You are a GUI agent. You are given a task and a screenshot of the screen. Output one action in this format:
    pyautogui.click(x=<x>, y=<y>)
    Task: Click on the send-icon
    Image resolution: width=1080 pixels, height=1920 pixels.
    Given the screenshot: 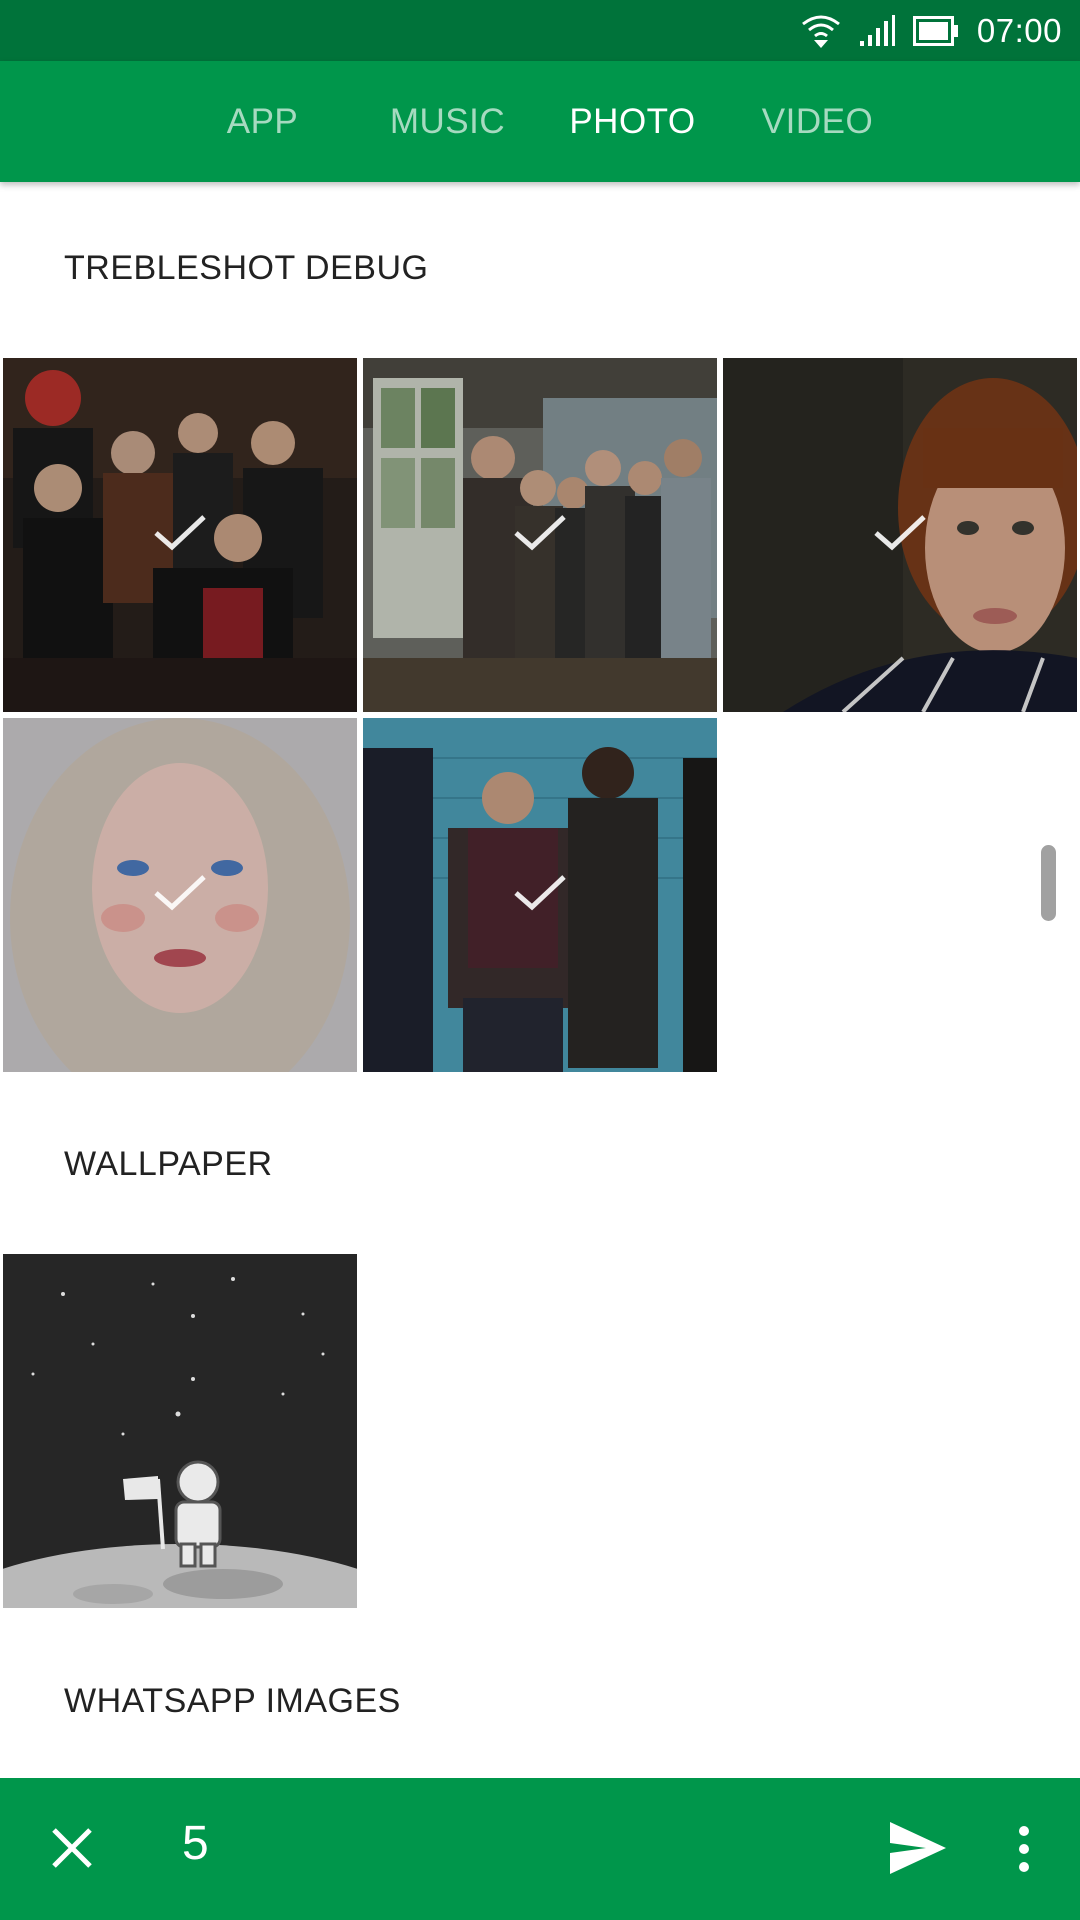 What is the action you would take?
    pyautogui.click(x=918, y=1848)
    